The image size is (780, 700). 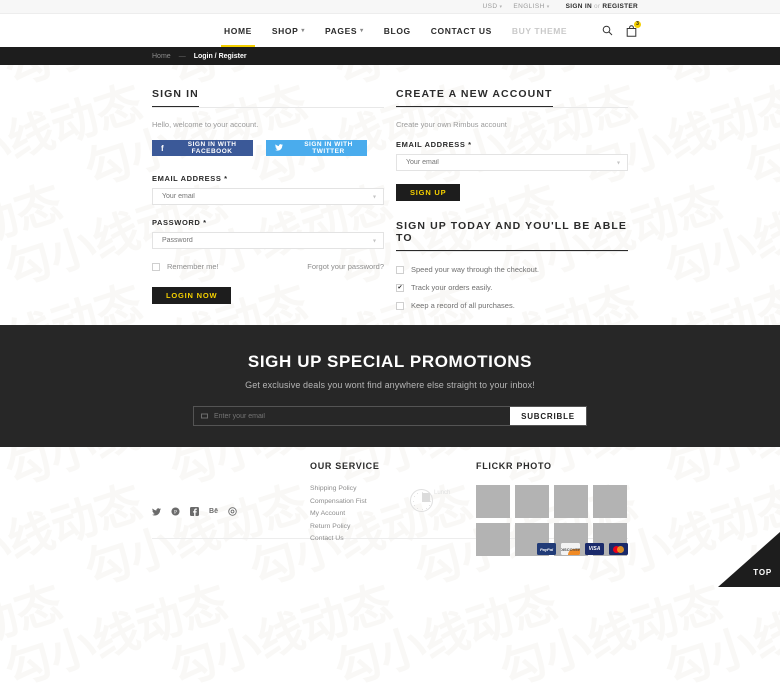 I want to click on forgot-password-link: Forgot your password?, so click(x=345, y=266).